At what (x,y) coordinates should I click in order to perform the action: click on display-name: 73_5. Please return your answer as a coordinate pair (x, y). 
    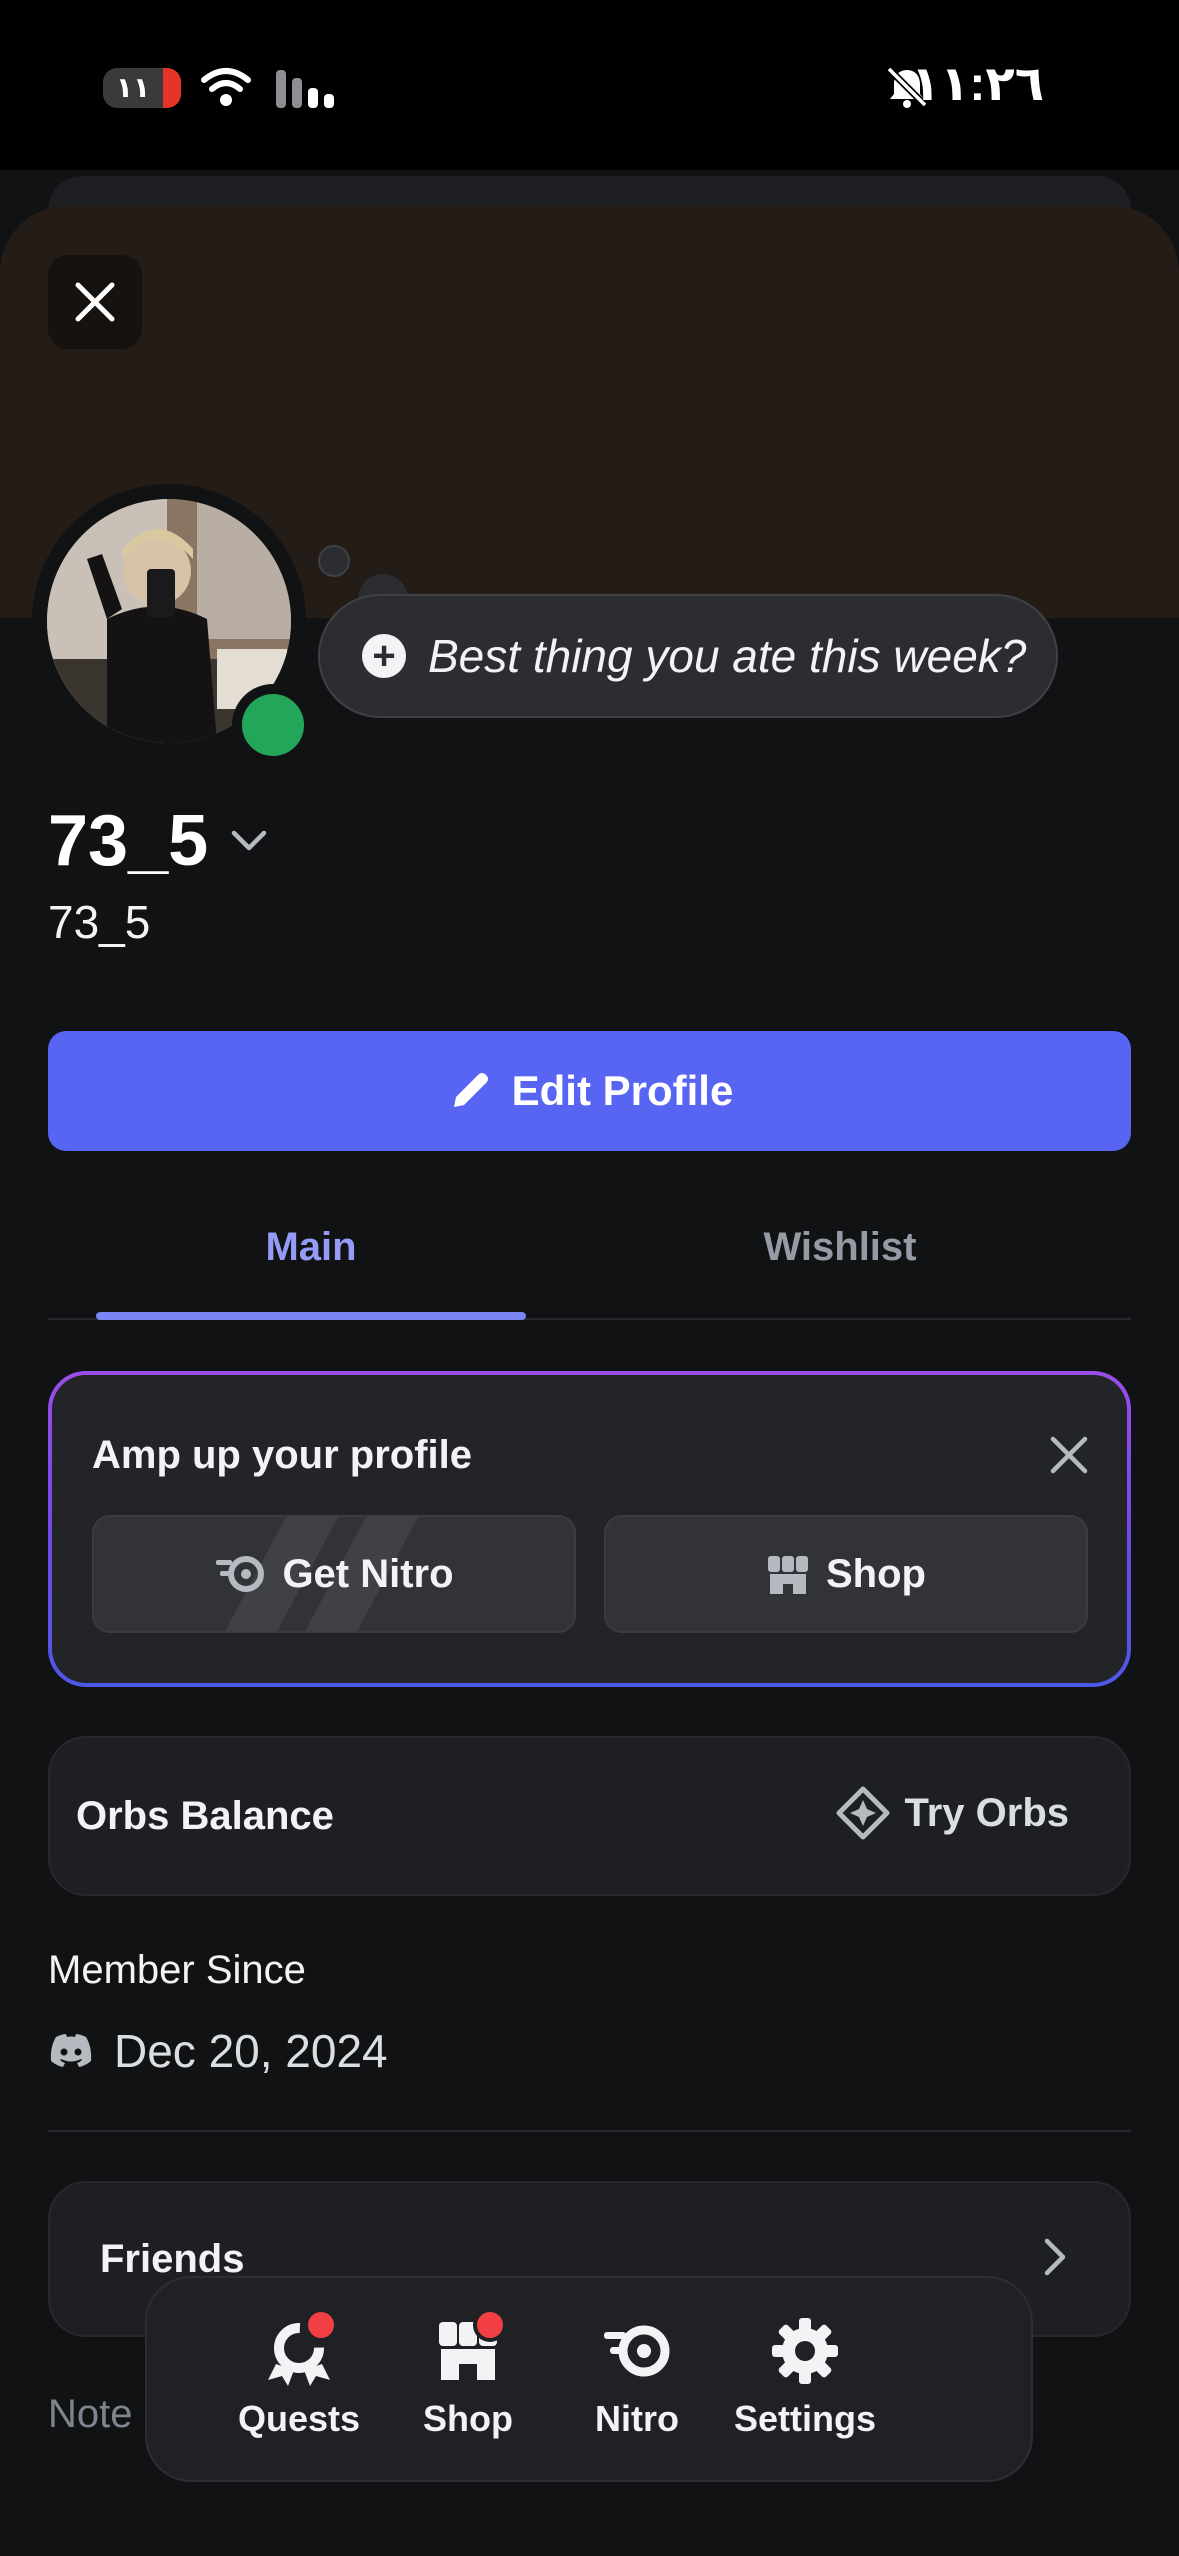
    Looking at the image, I should click on (128, 841).